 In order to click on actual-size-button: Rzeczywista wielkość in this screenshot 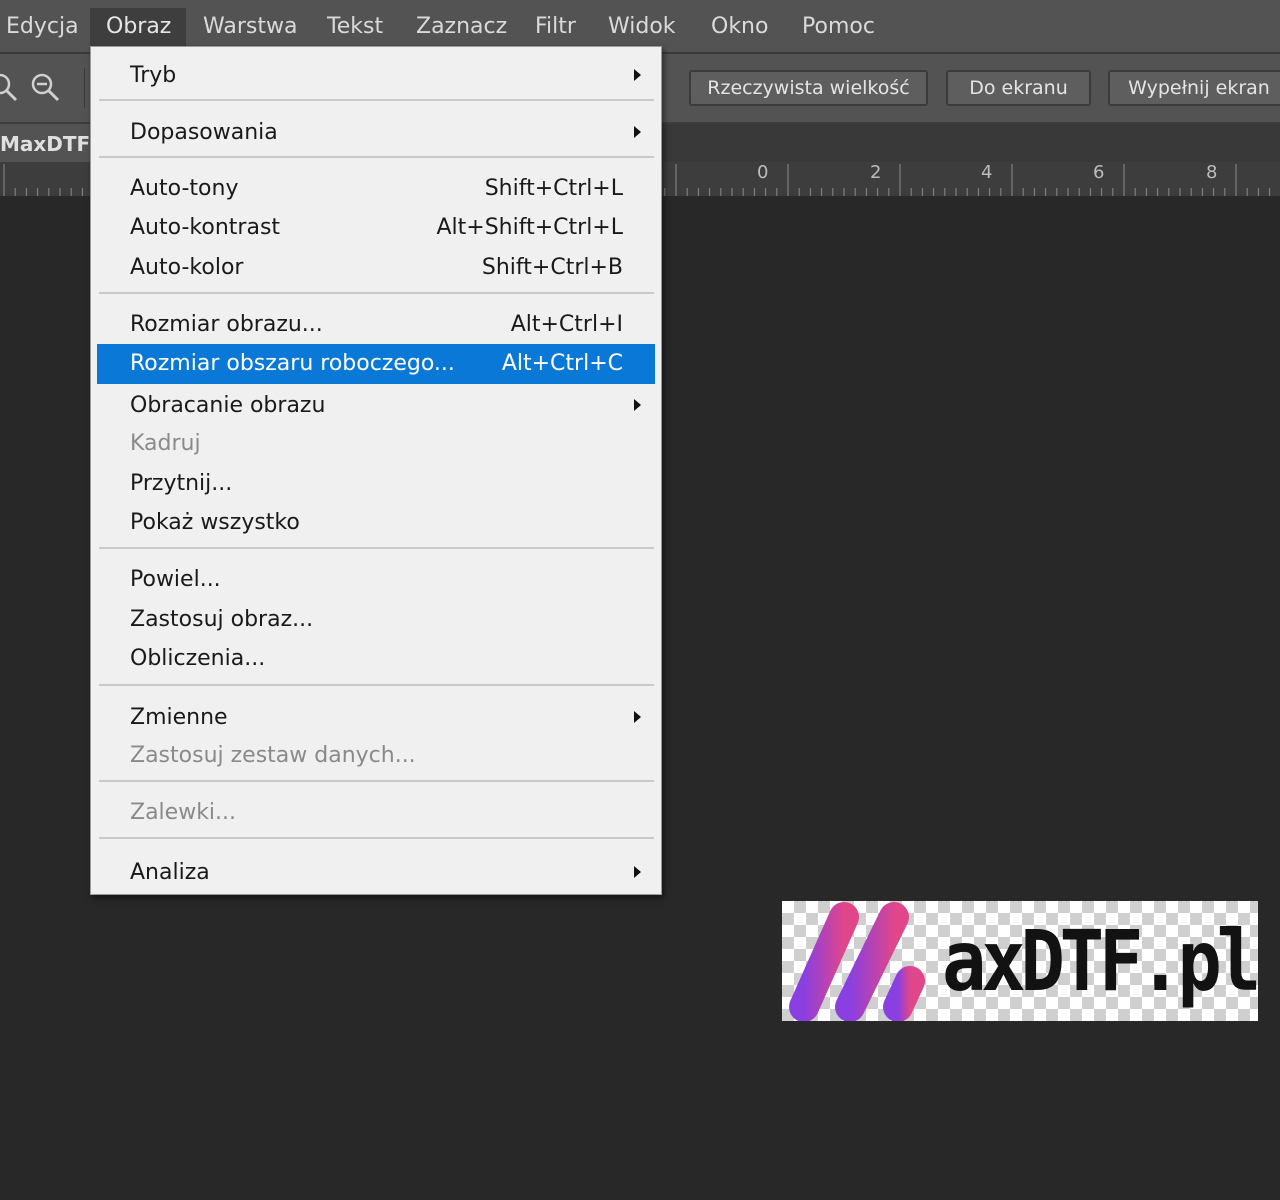, I will do `click(808, 88)`.